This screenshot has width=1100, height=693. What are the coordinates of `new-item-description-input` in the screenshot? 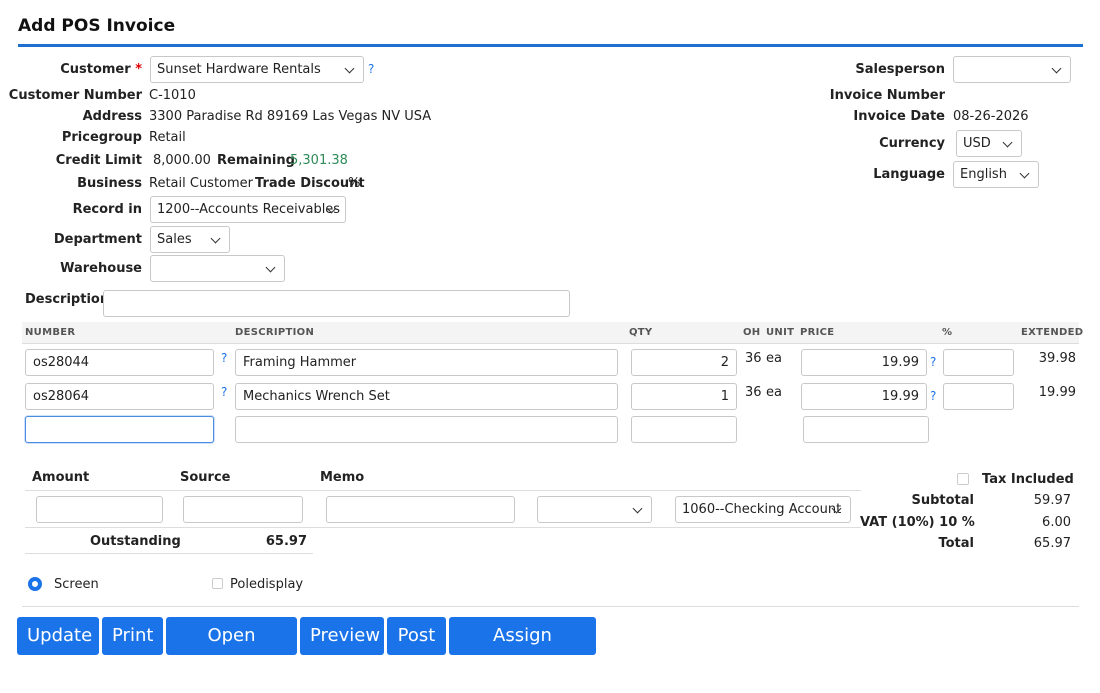 It's located at (426, 429).